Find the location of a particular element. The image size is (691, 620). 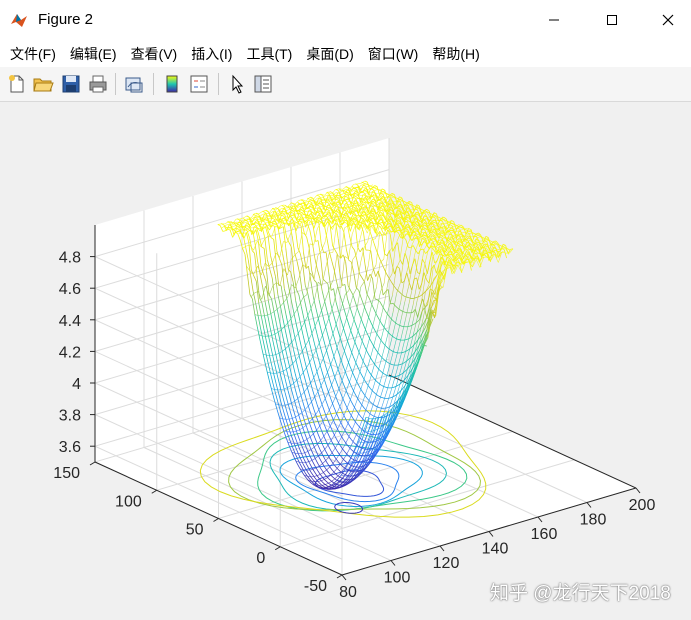

y-tick-label: 100 is located at coordinates (128, 501).